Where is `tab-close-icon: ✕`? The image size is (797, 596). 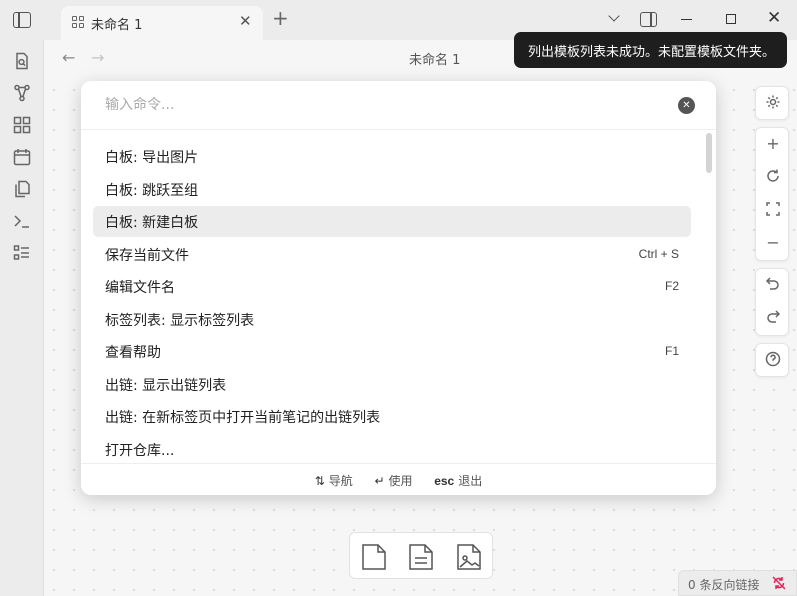
tab-close-icon: ✕ is located at coordinates (245, 21).